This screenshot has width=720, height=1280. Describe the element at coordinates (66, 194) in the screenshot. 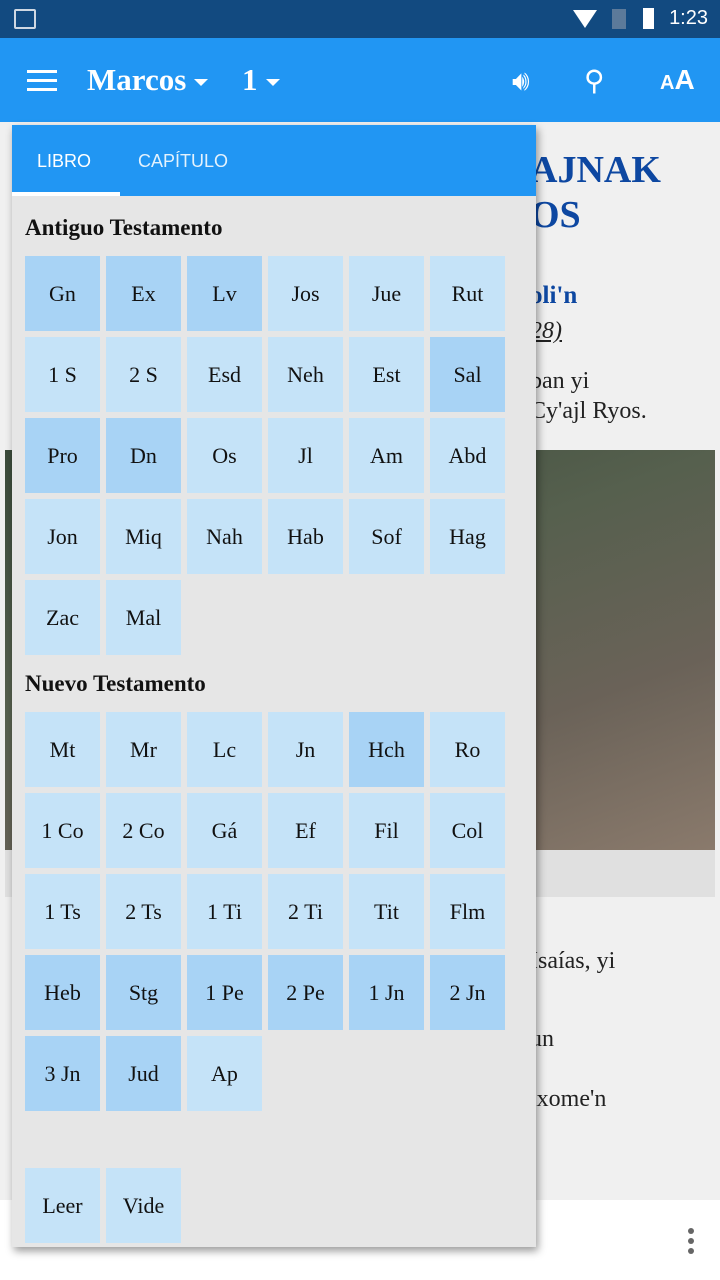

I see `tab-indicator` at that location.